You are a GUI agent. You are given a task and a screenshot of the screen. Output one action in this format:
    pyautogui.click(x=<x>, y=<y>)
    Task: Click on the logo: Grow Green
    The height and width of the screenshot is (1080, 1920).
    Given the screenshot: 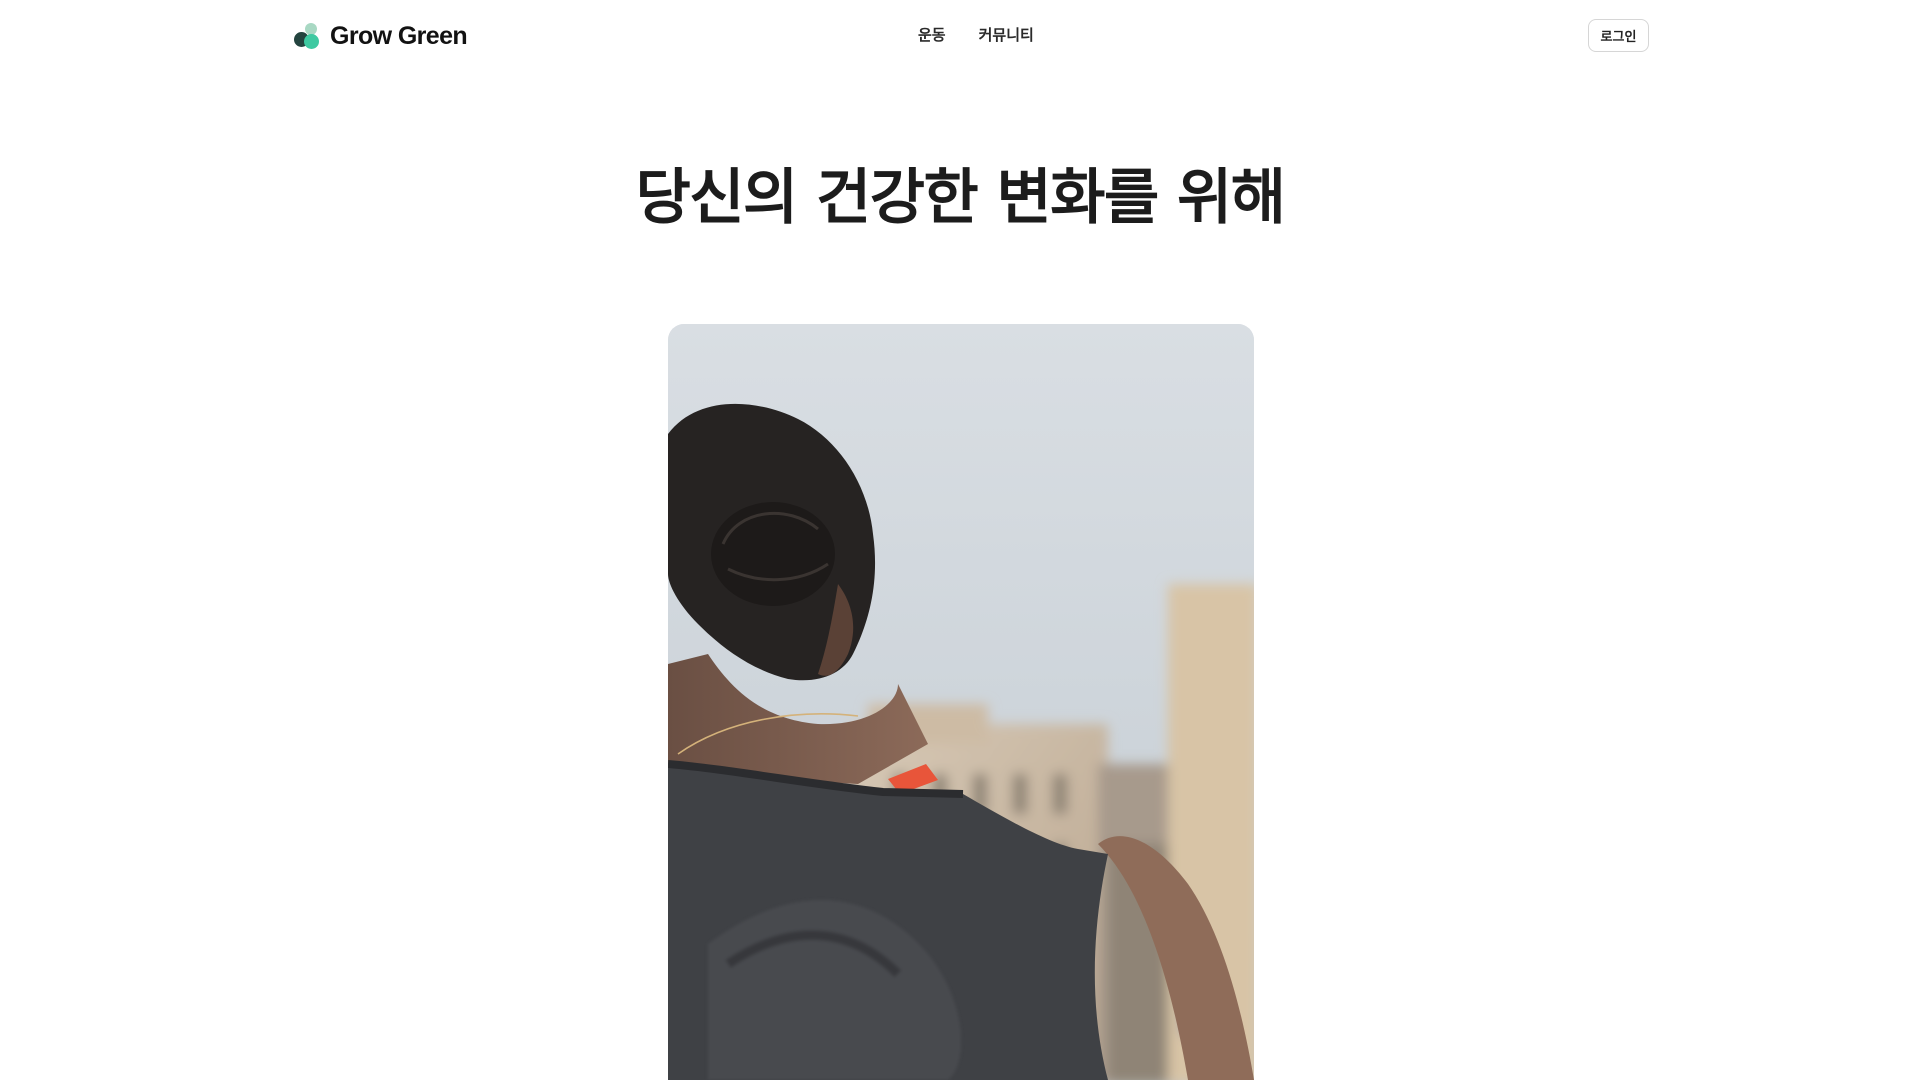 What is the action you would take?
    pyautogui.click(x=380, y=36)
    